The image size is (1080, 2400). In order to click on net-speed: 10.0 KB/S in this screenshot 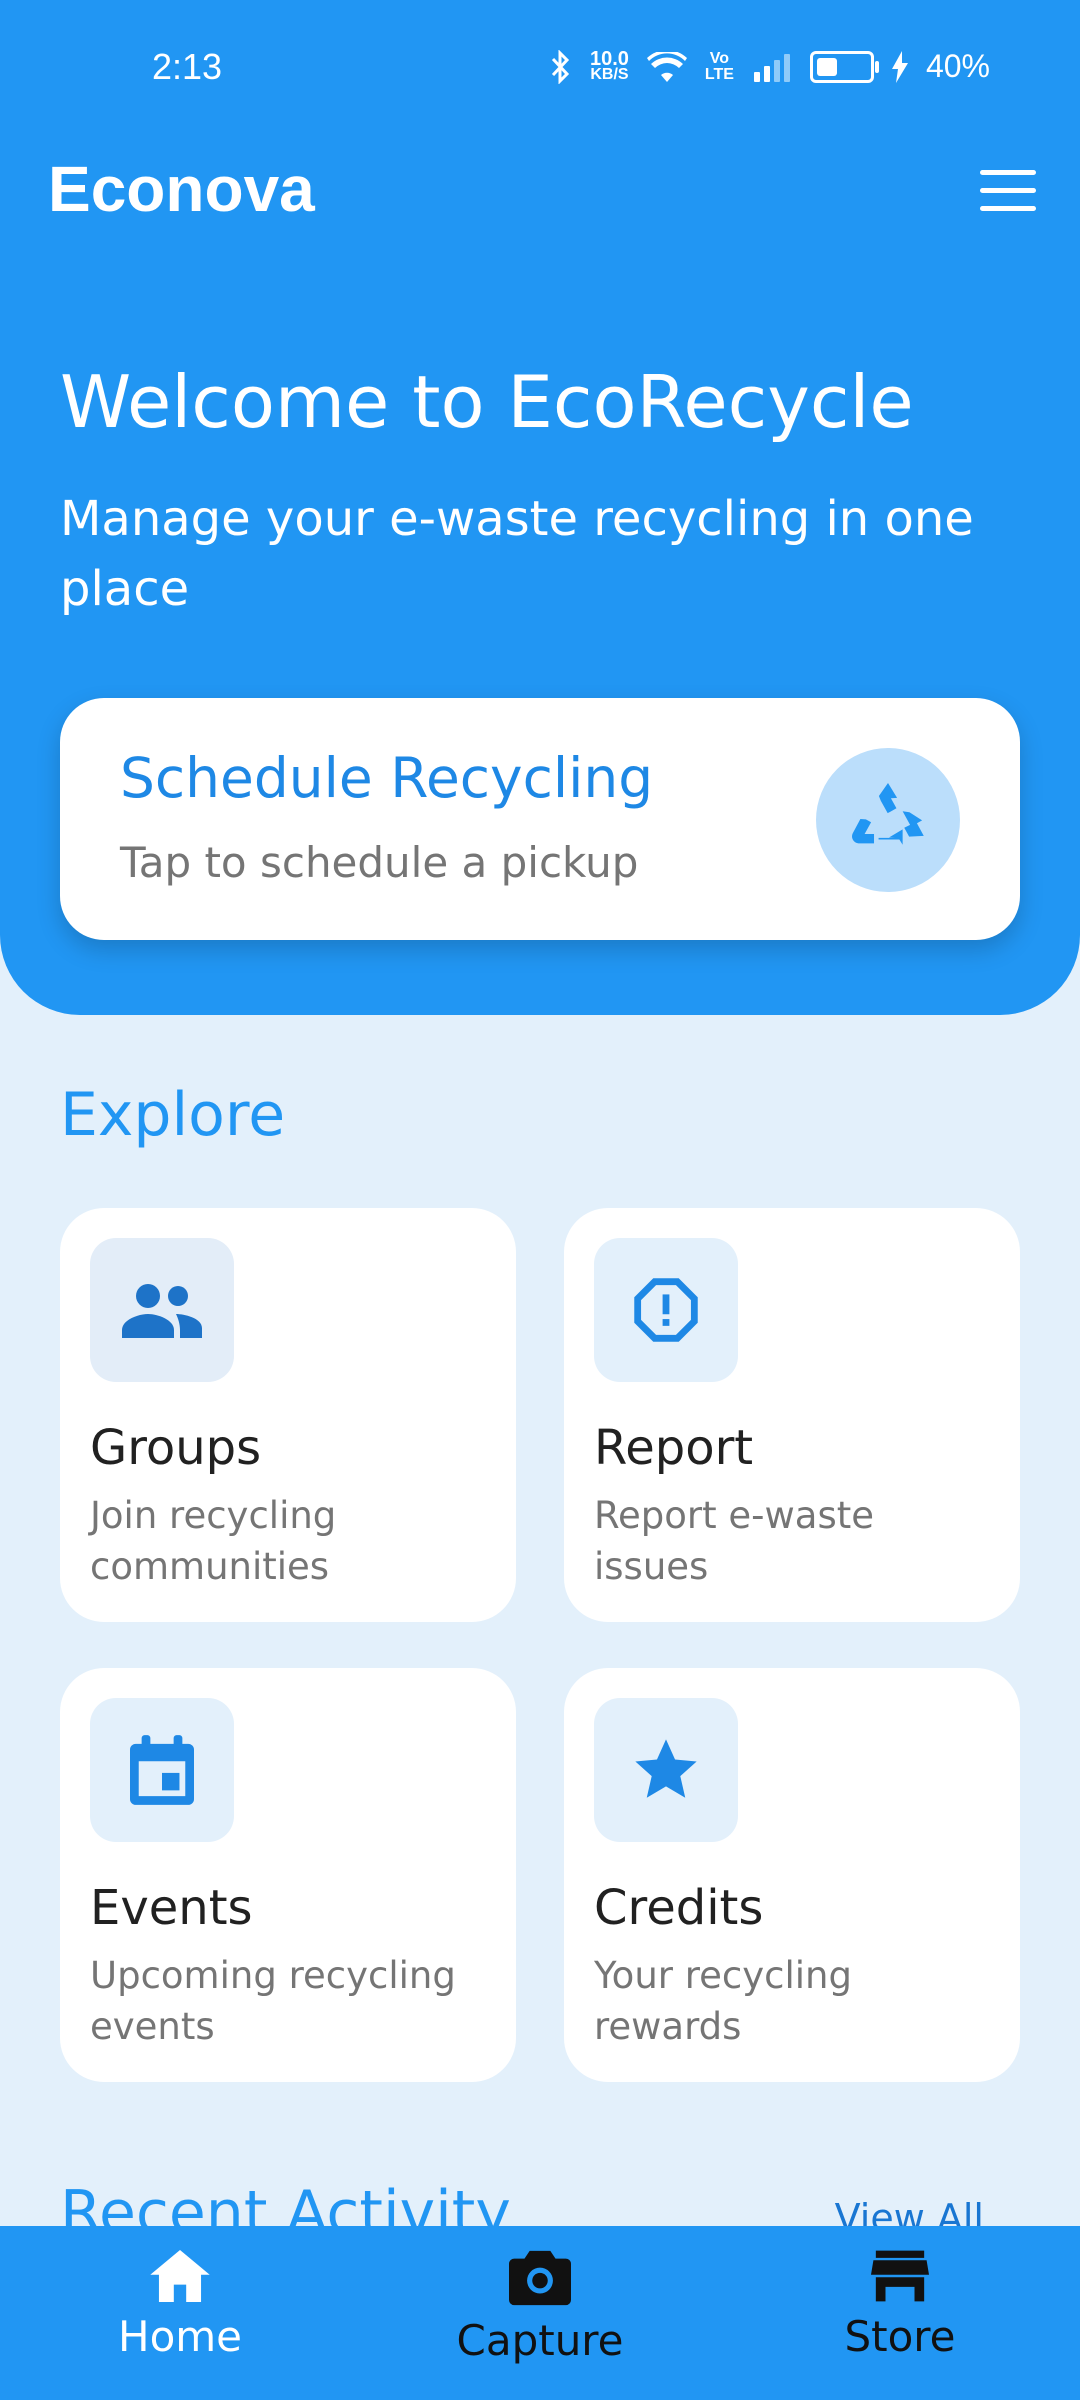, I will do `click(609, 65)`.